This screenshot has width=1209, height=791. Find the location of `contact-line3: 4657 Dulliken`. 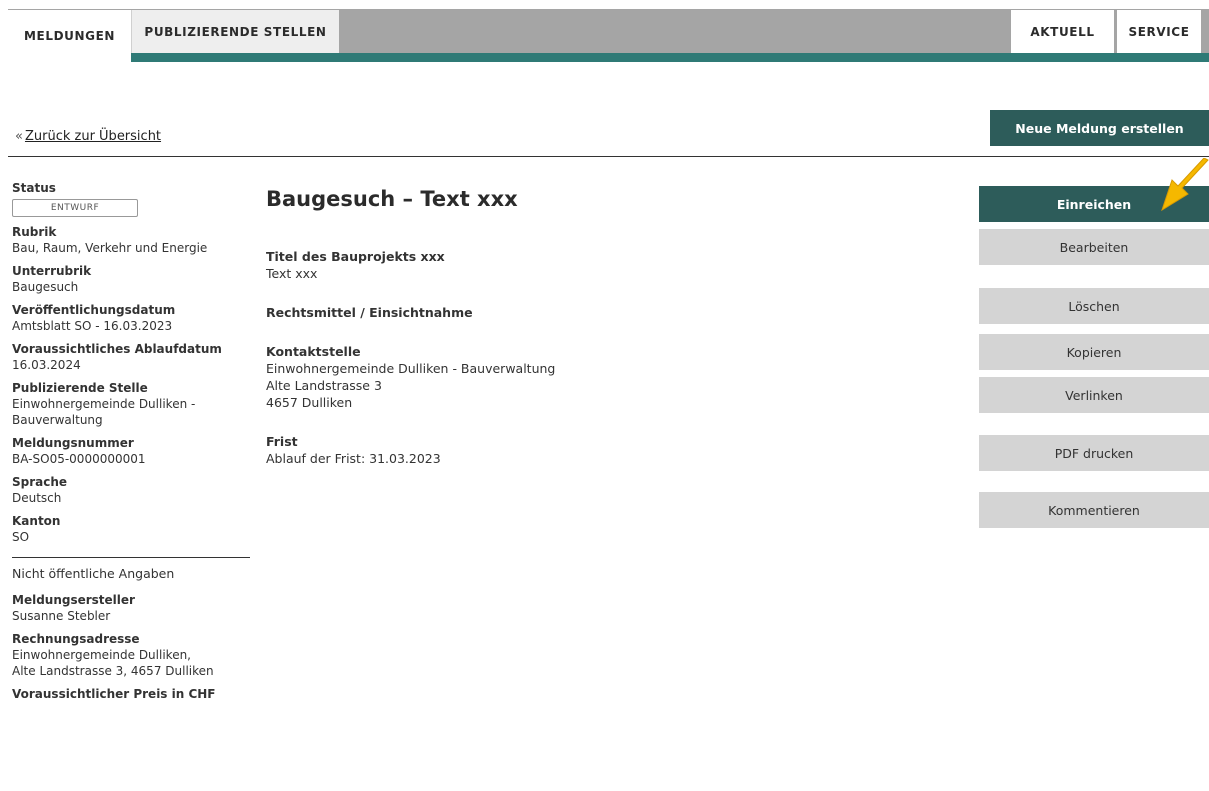

contact-line3: 4657 Dulliken is located at coordinates (309, 402).